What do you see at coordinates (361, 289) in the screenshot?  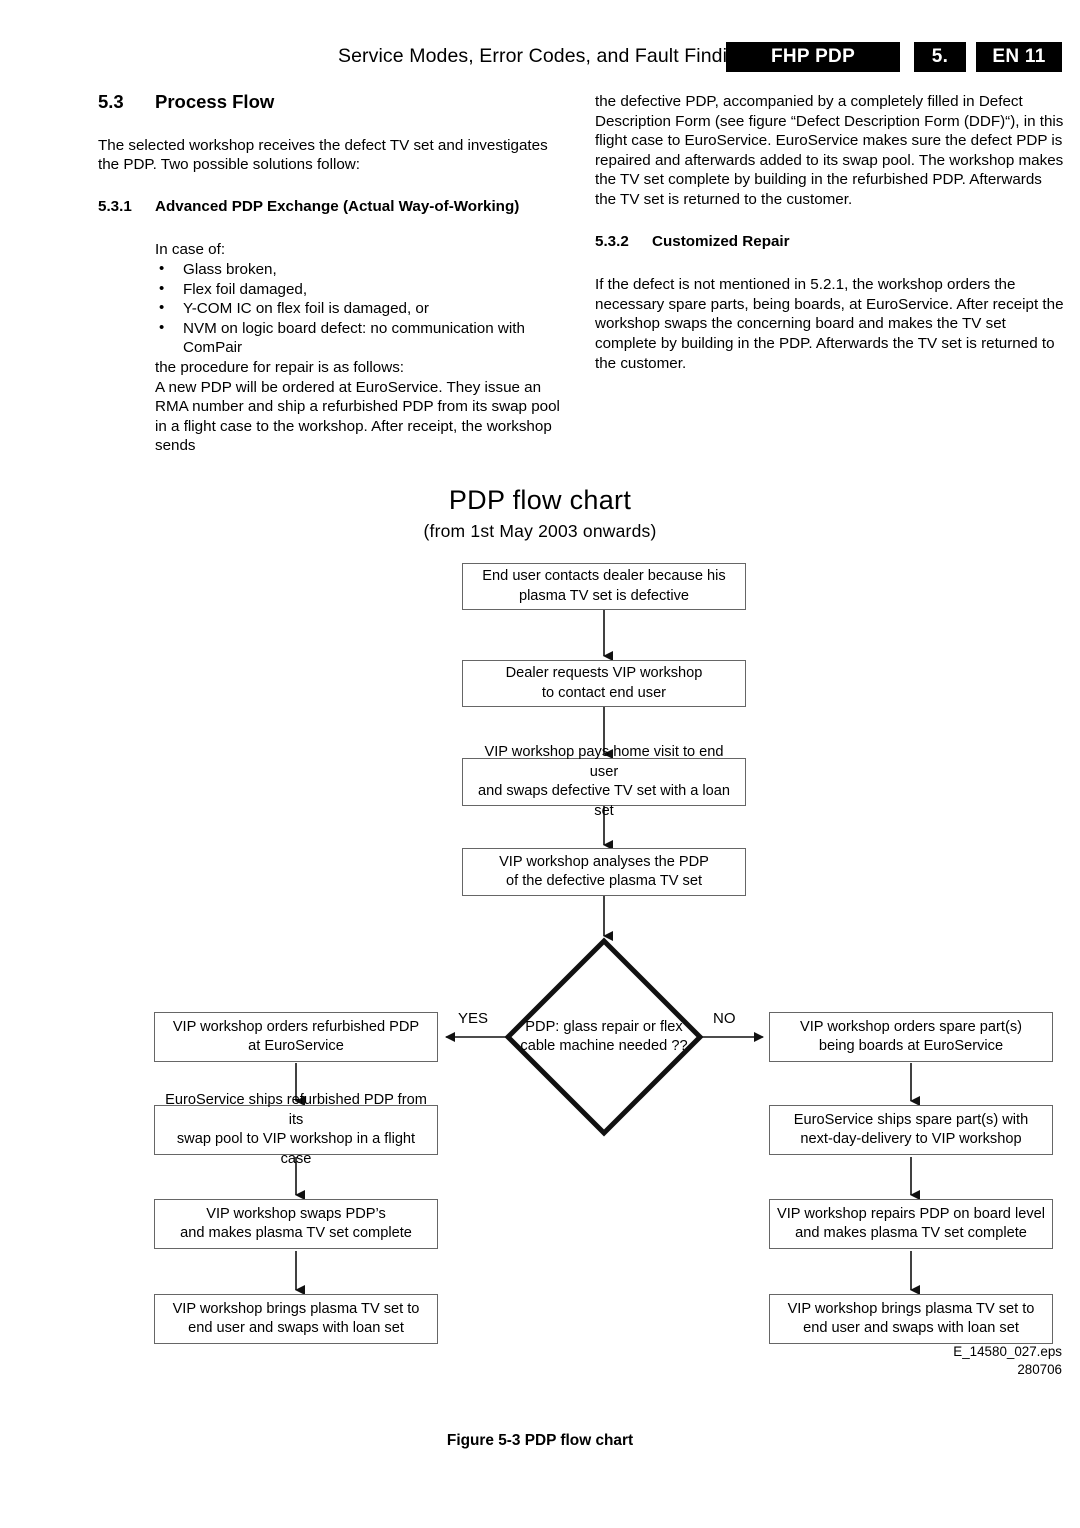 I see `list-item: Flex foil damaged,` at bounding box center [361, 289].